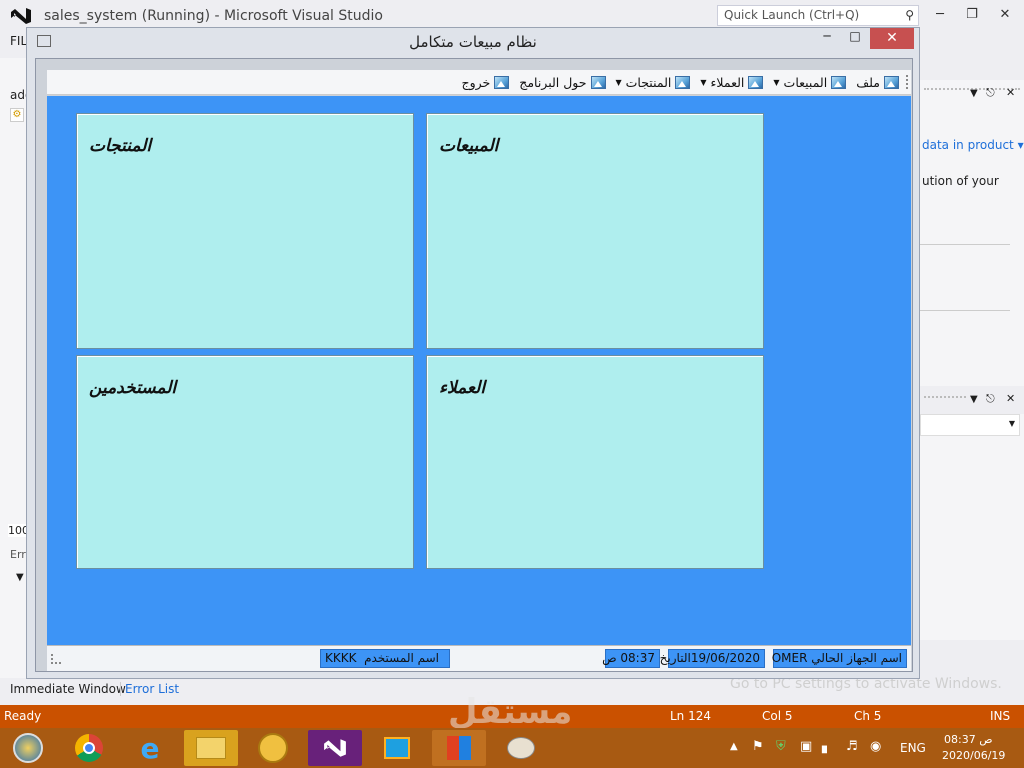 The image size is (1024, 768). Describe the element at coordinates (940, 15) in the screenshot. I see `minimize-button: ─` at that location.